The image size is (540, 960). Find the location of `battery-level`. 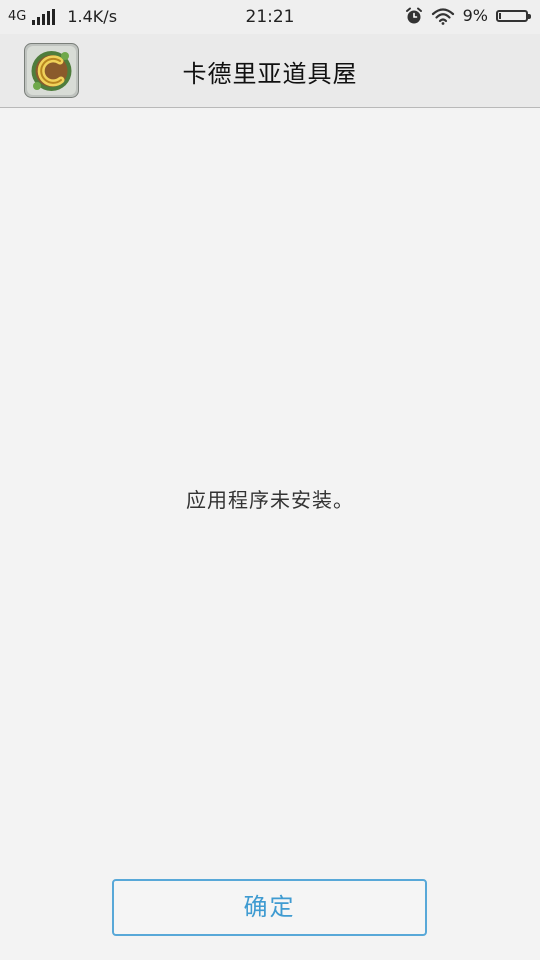

battery-level is located at coordinates (500, 15).